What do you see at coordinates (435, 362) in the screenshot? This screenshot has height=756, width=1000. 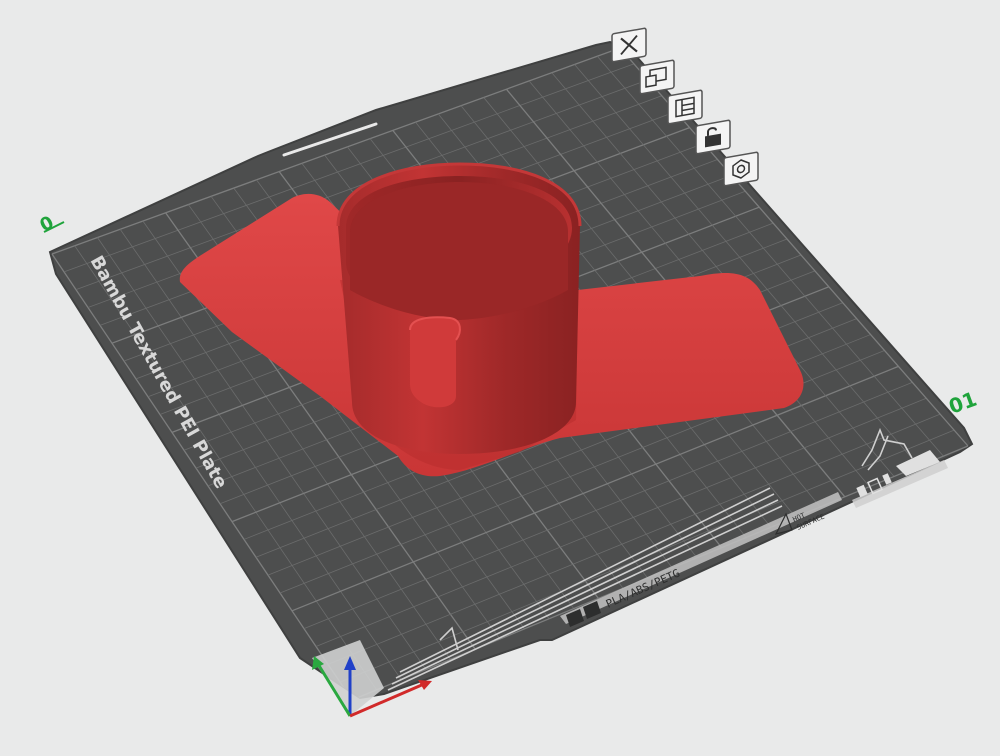 I see `model-cup-slot` at bounding box center [435, 362].